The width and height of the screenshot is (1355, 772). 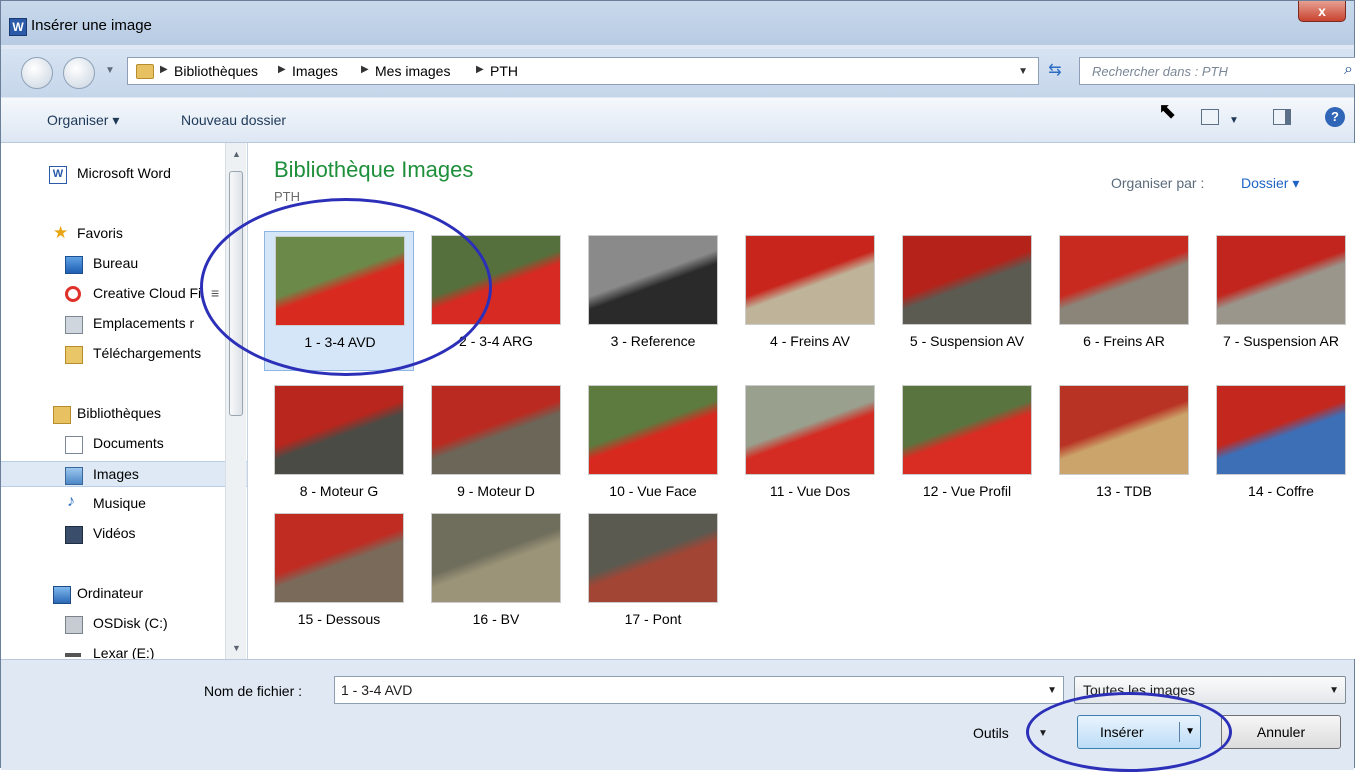 I want to click on file-name: 17 - Pont, so click(x=653, y=619).